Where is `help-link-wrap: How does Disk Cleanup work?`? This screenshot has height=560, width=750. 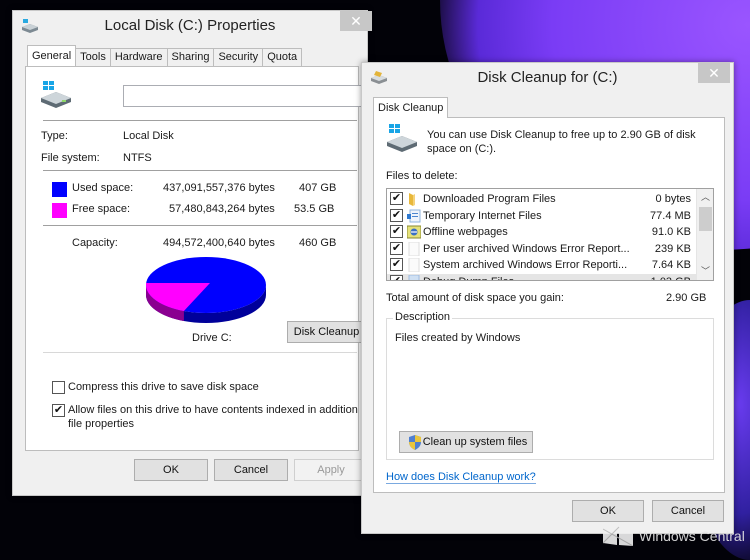
help-link-wrap: How does Disk Cleanup work? is located at coordinates (461, 477).